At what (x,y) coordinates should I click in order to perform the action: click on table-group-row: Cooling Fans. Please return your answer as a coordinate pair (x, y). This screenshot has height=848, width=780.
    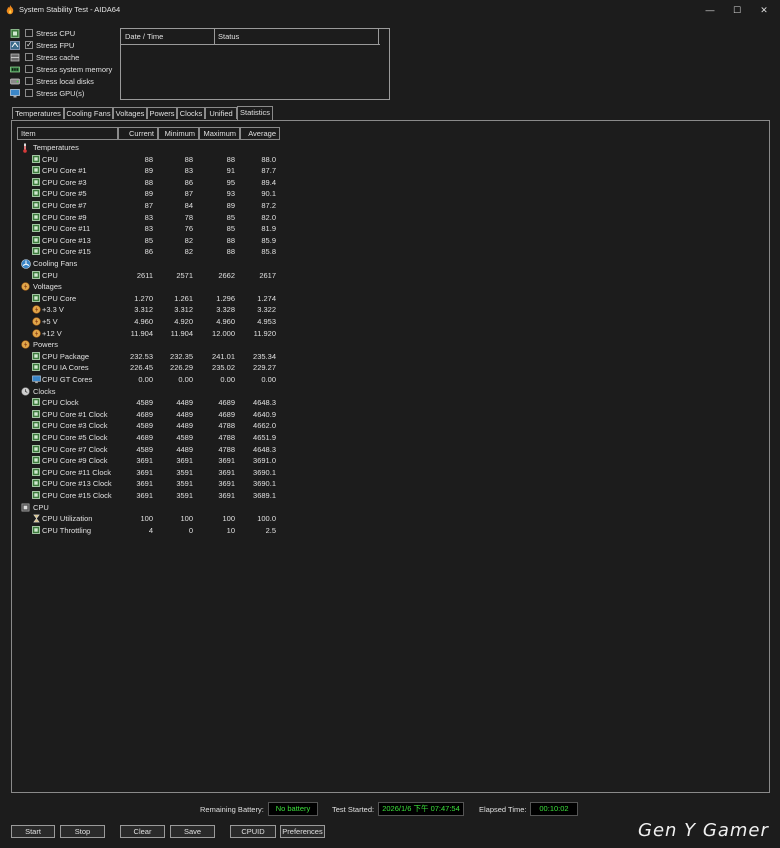
    Looking at the image, I should click on (145, 264).